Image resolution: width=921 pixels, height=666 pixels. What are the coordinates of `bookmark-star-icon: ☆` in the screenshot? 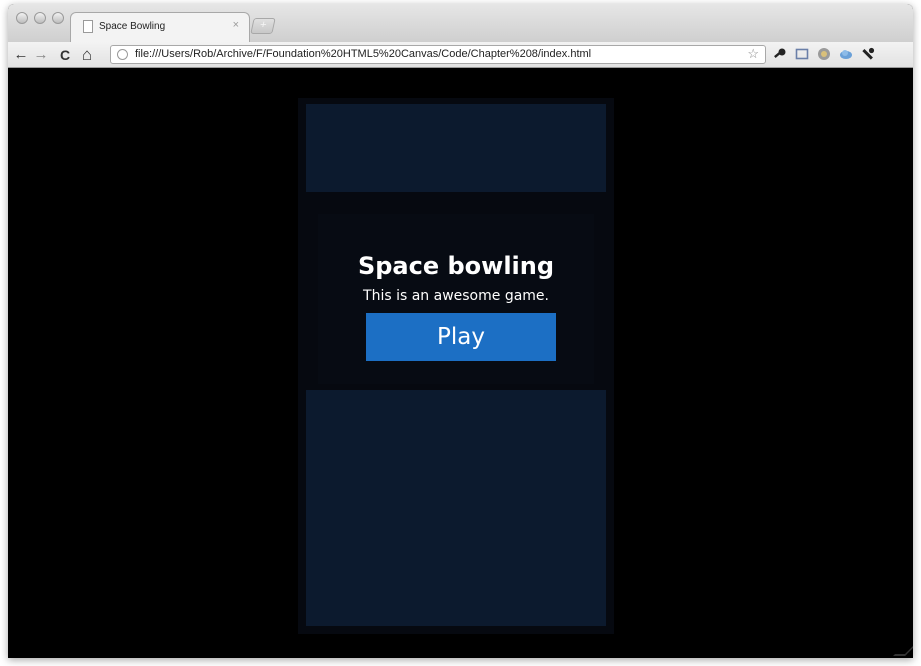 It's located at (753, 54).